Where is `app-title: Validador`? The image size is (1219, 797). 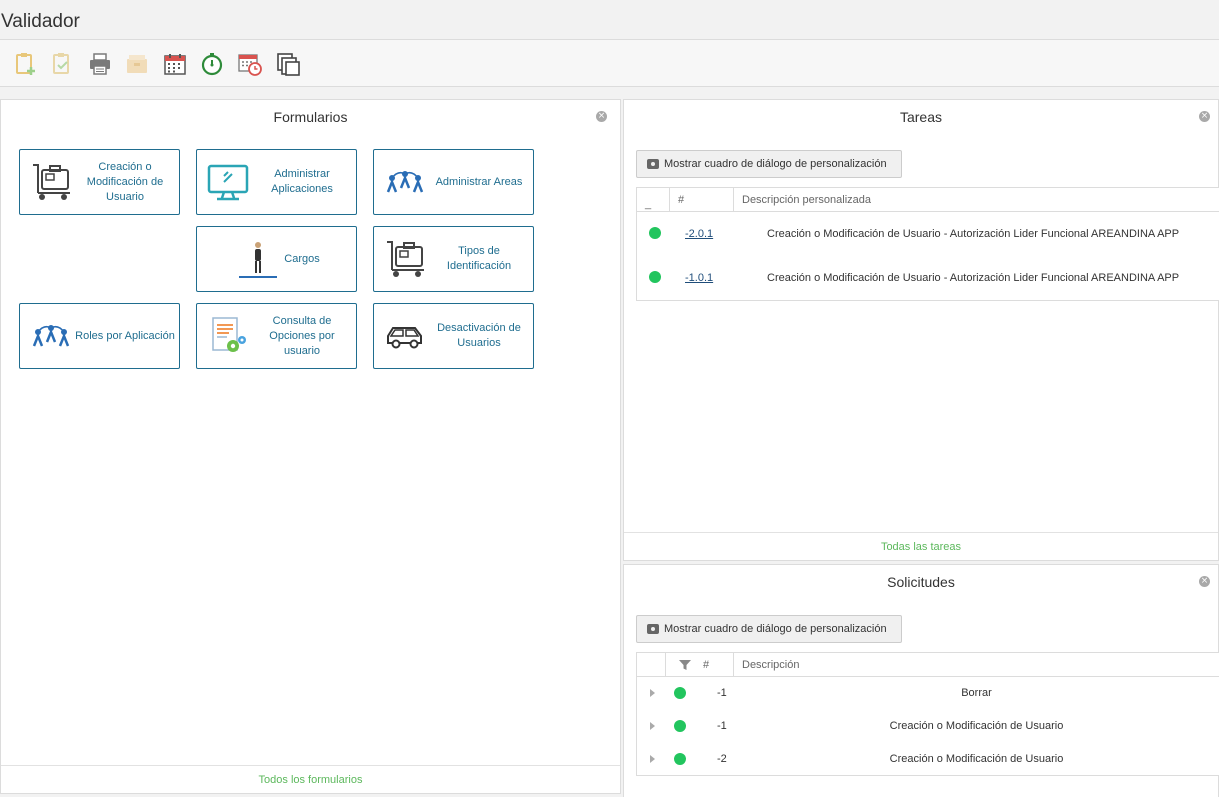
app-title: Validador is located at coordinates (40, 21).